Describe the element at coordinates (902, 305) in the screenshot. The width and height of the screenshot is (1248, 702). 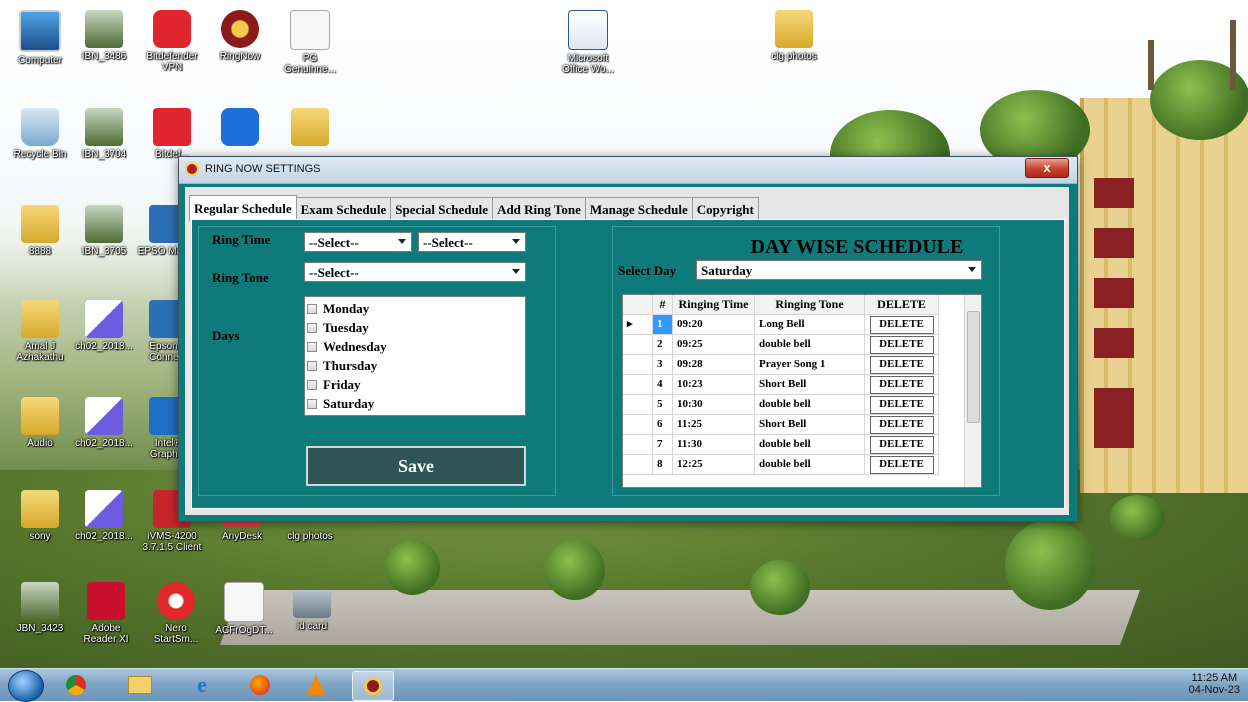
I see `column-header: DELETE` at that location.